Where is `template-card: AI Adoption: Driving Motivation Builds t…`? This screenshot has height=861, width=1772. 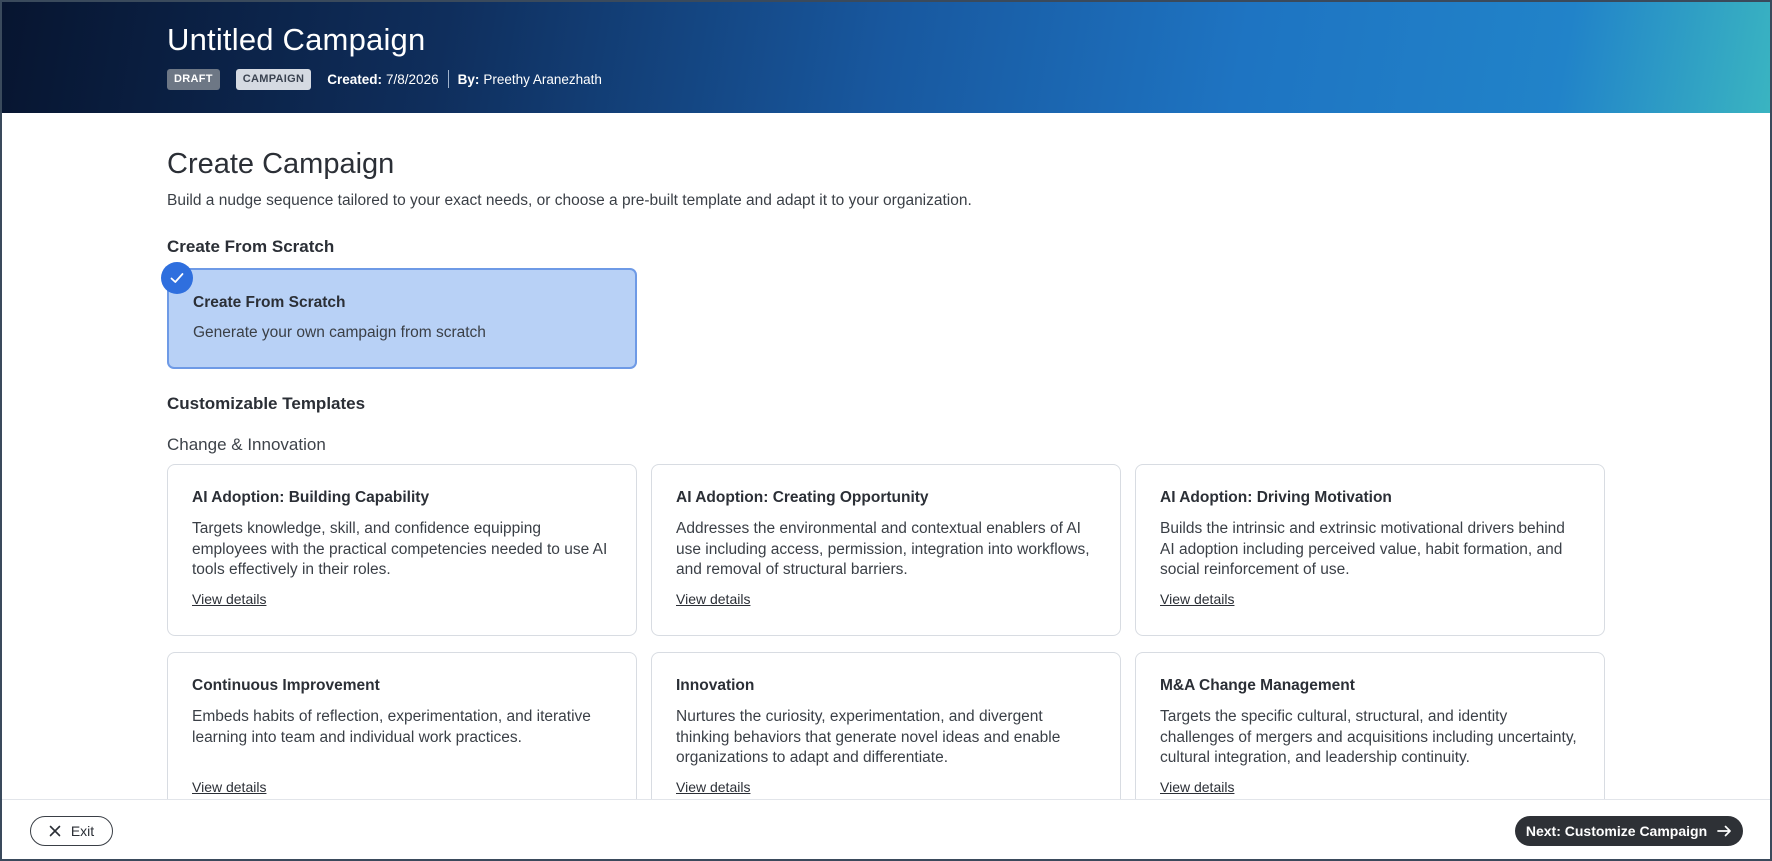 template-card: AI Adoption: Driving Motivation Builds t… is located at coordinates (1370, 550).